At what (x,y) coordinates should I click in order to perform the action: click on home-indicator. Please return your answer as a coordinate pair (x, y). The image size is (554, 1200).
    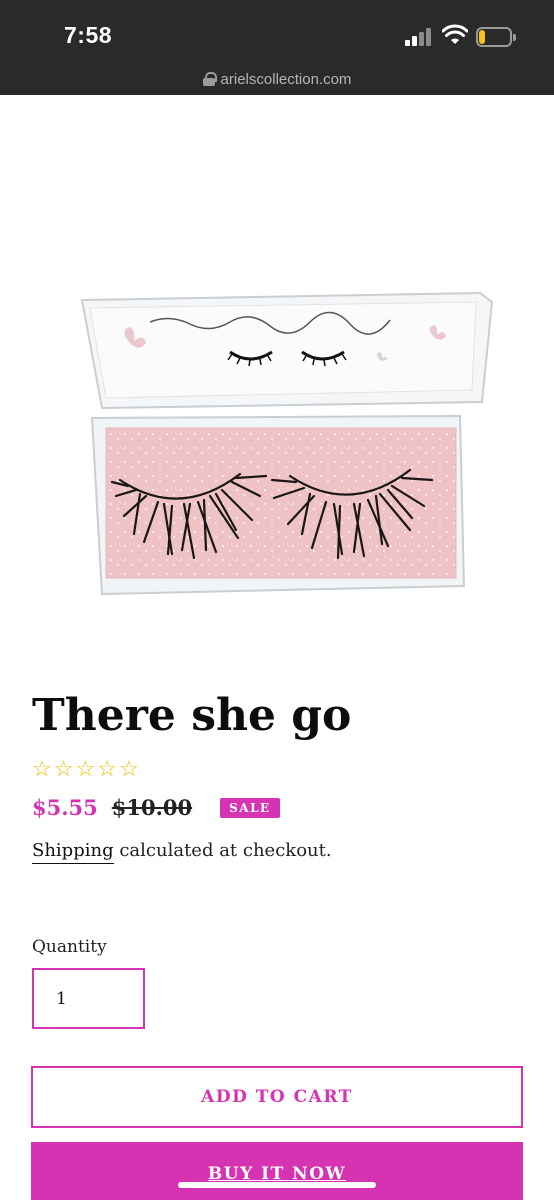
    Looking at the image, I should click on (277, 1185).